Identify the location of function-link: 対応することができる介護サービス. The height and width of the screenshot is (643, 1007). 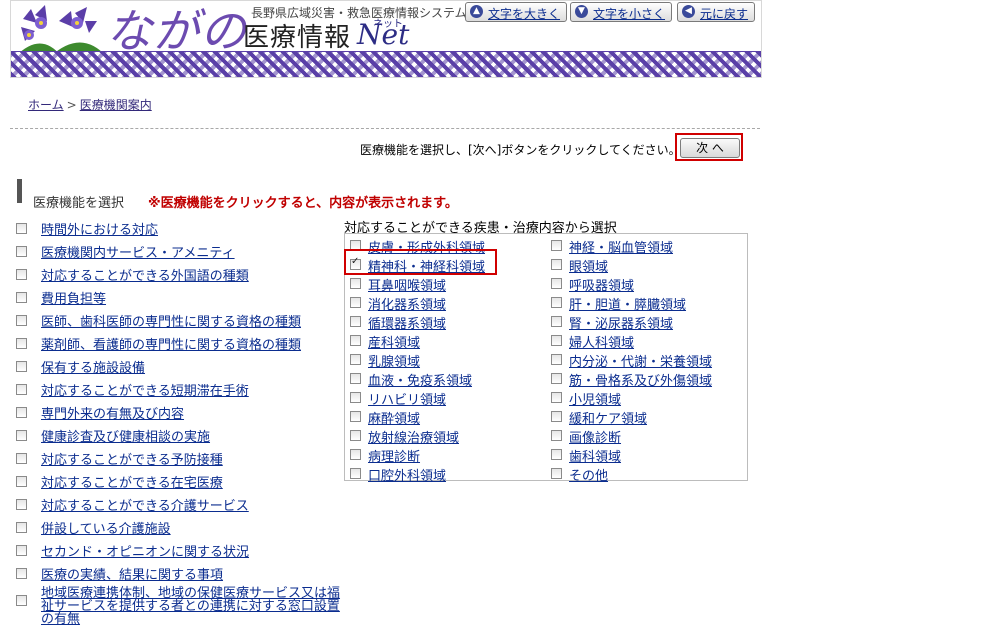
(145, 504).